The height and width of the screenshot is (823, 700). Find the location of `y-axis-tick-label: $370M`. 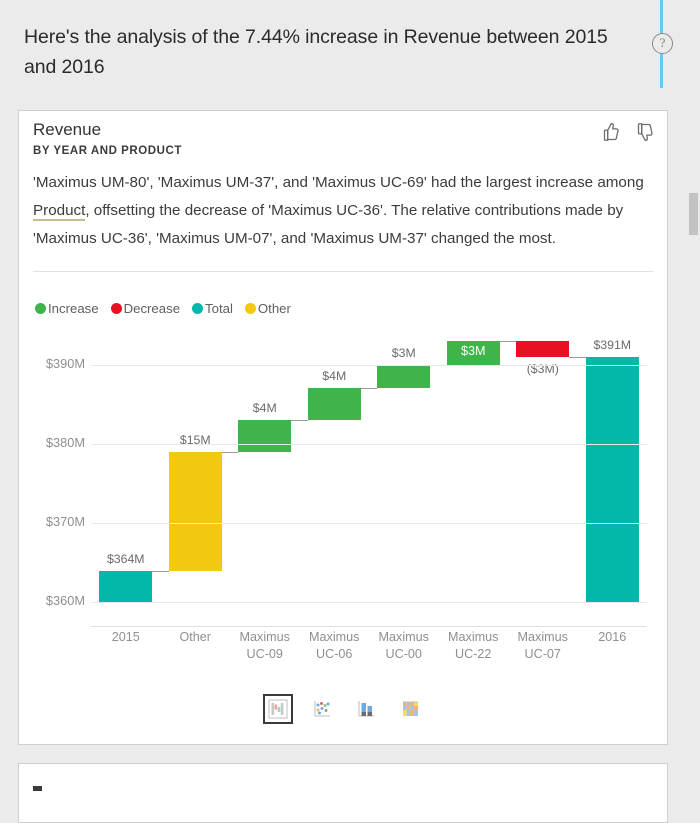

y-axis-tick-label: $370M is located at coordinates (65, 521).